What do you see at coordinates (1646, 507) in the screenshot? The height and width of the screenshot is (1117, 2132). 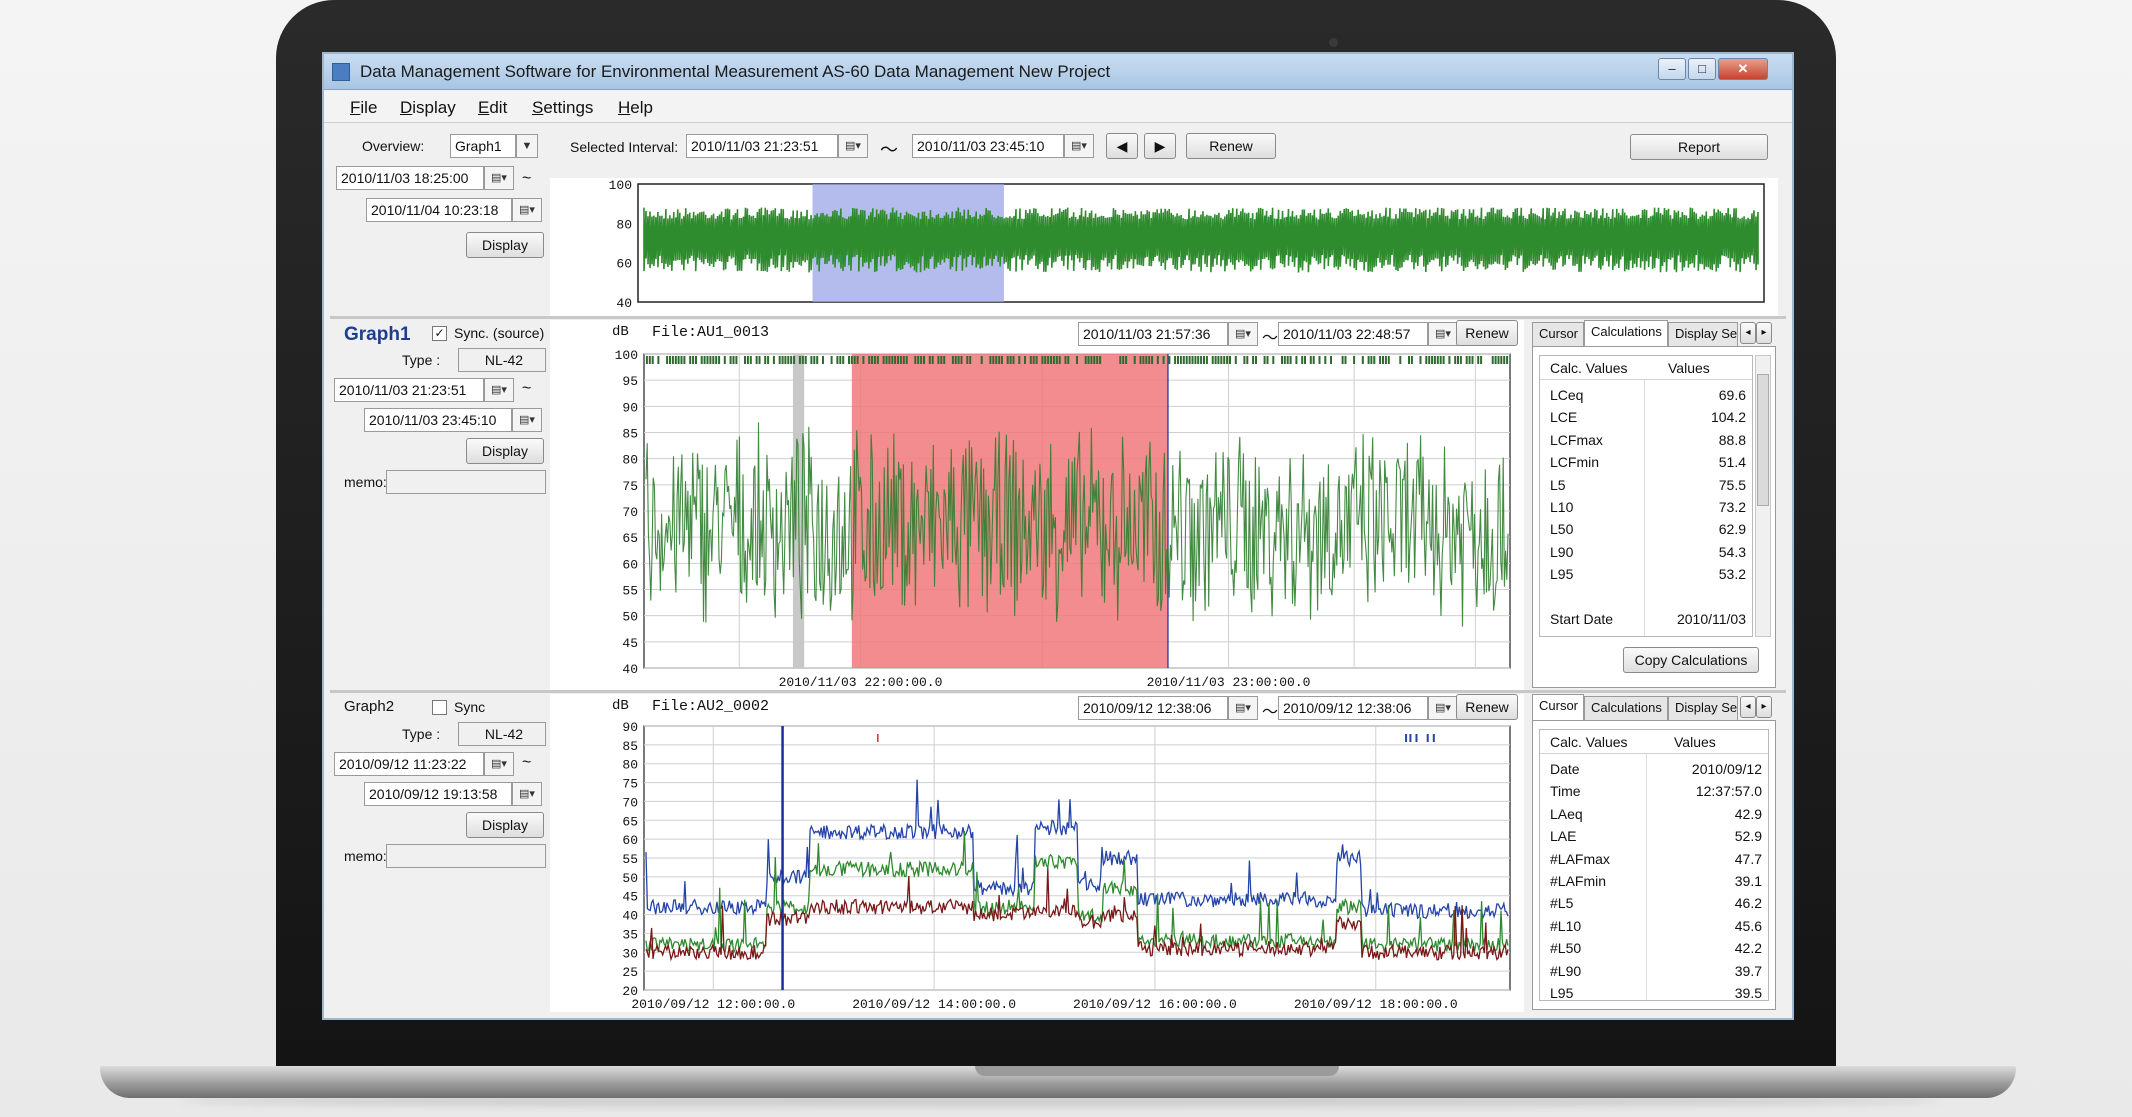 I see `graph1-row: L10 73.2` at bounding box center [1646, 507].